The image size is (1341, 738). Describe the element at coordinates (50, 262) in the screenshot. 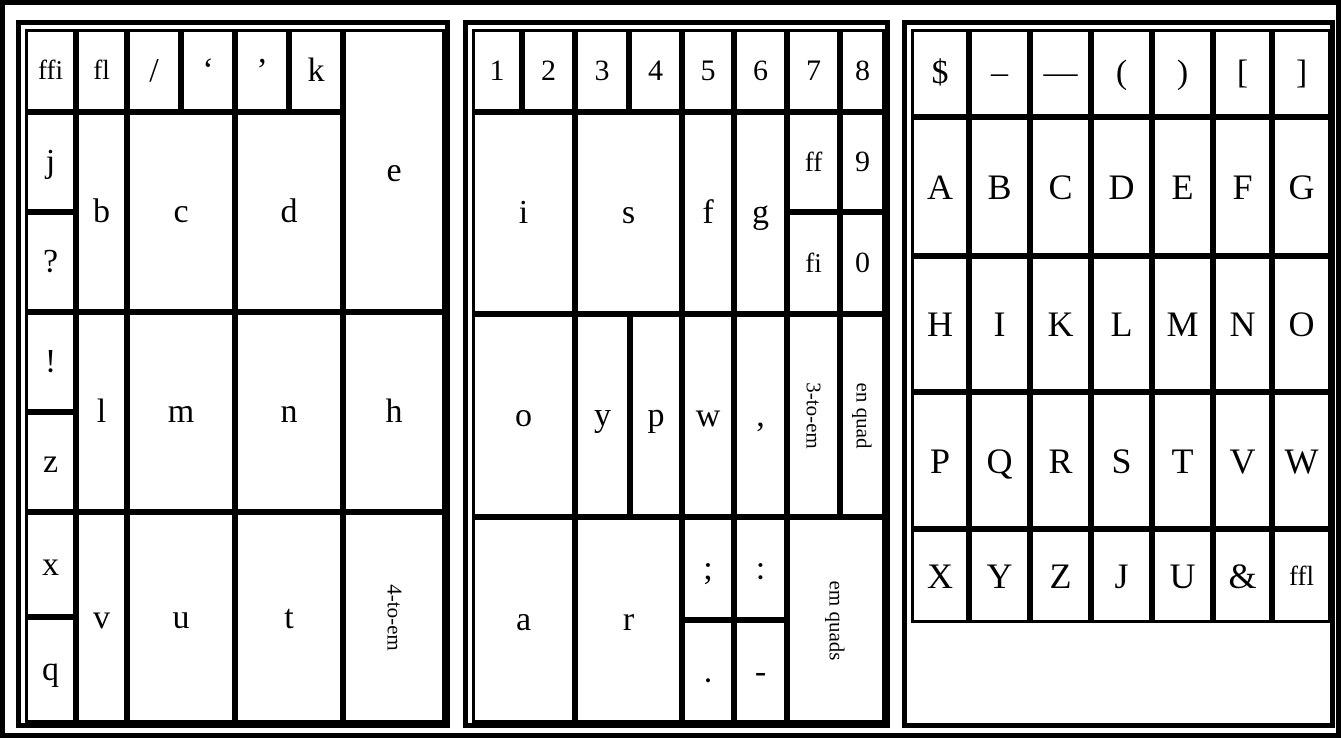

I see `type-compartment-qmark: ?` at that location.